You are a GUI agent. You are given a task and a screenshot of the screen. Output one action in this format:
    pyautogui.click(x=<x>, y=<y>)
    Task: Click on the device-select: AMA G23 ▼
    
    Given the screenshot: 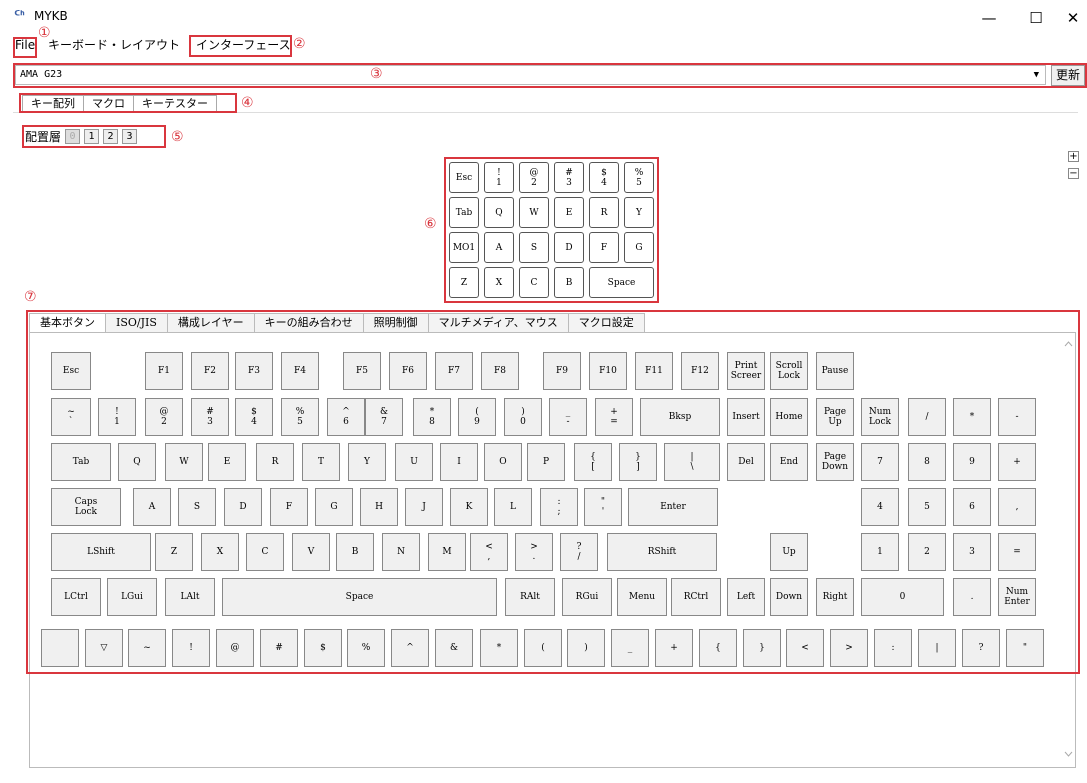 What is the action you would take?
    pyautogui.click(x=530, y=75)
    